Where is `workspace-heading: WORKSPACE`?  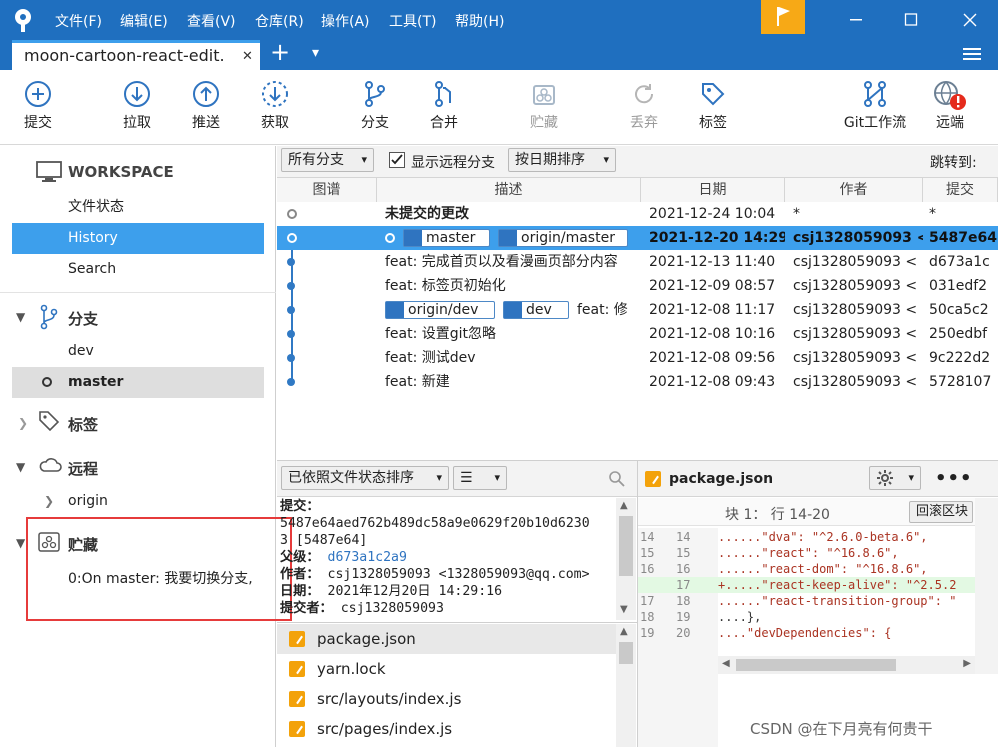
workspace-heading: WORKSPACE is located at coordinates (121, 172).